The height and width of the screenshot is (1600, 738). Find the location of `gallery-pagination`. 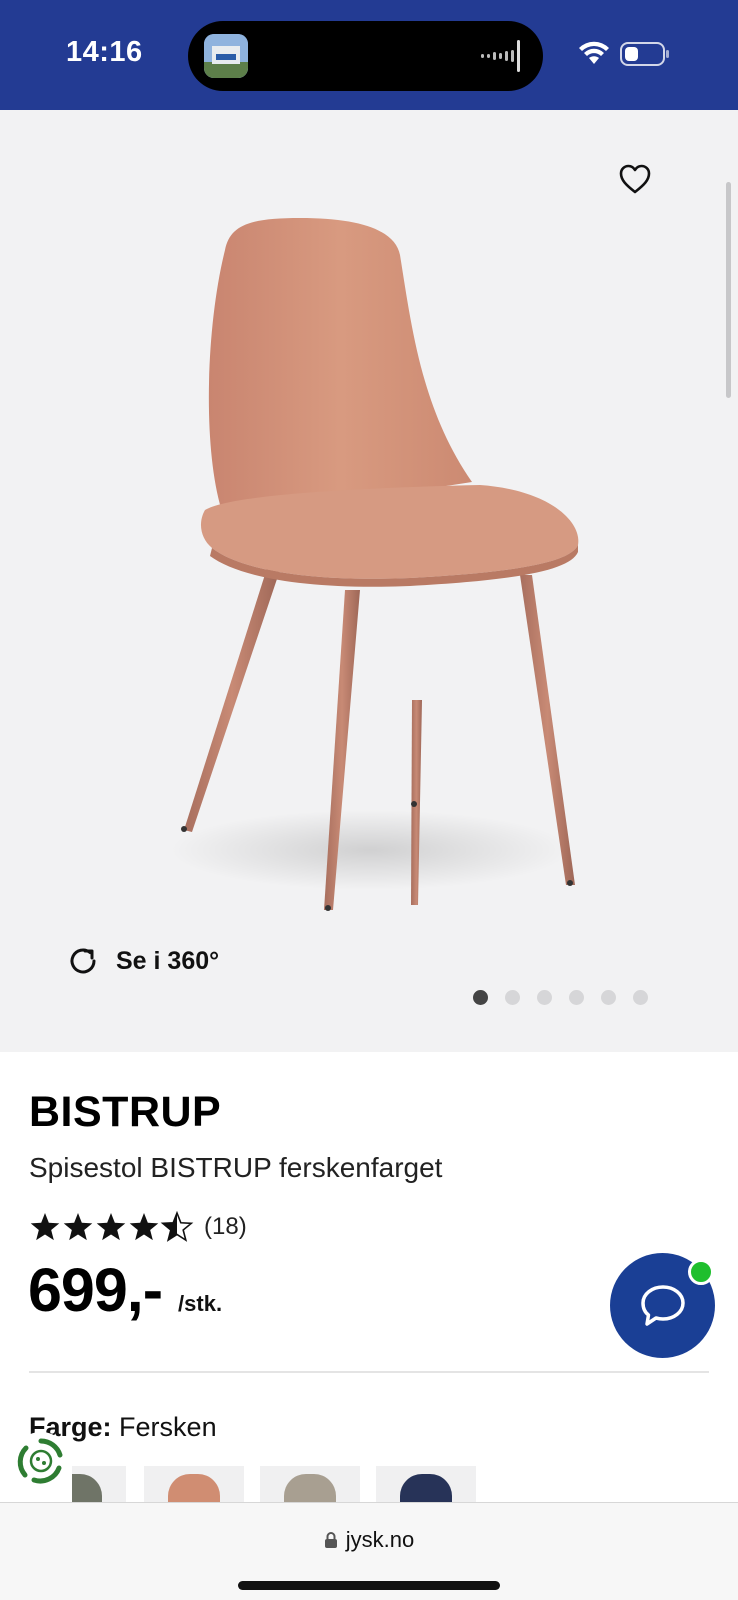

gallery-pagination is located at coordinates (560, 997).